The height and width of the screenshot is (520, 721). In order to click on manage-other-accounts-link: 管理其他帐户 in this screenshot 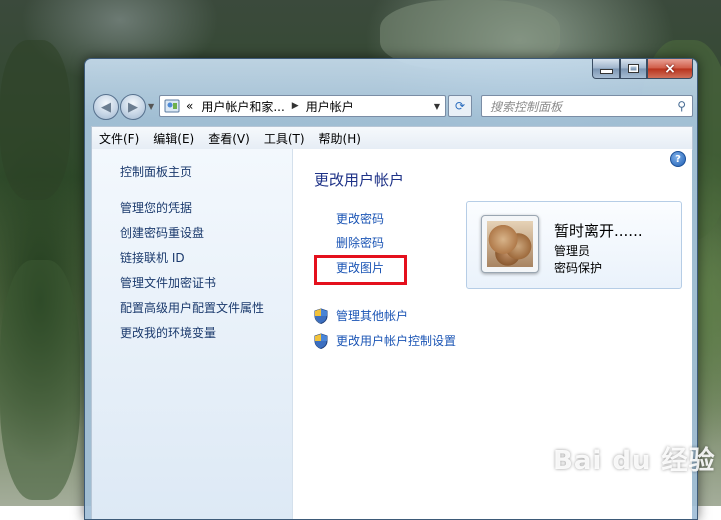, I will do `click(361, 315)`.